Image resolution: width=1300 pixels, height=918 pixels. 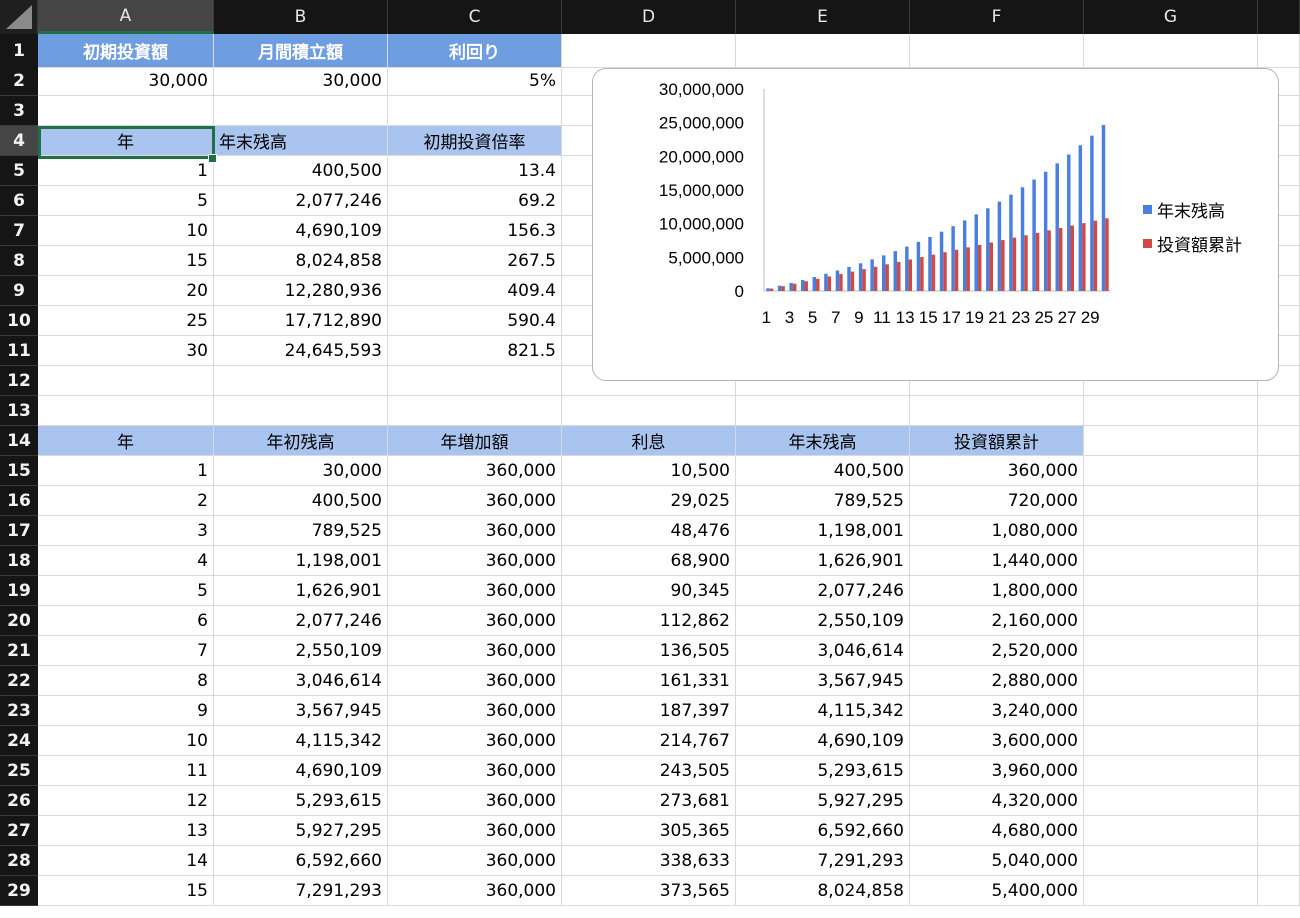 I want to click on detail-data-cell: 187,397, so click(x=649, y=711).